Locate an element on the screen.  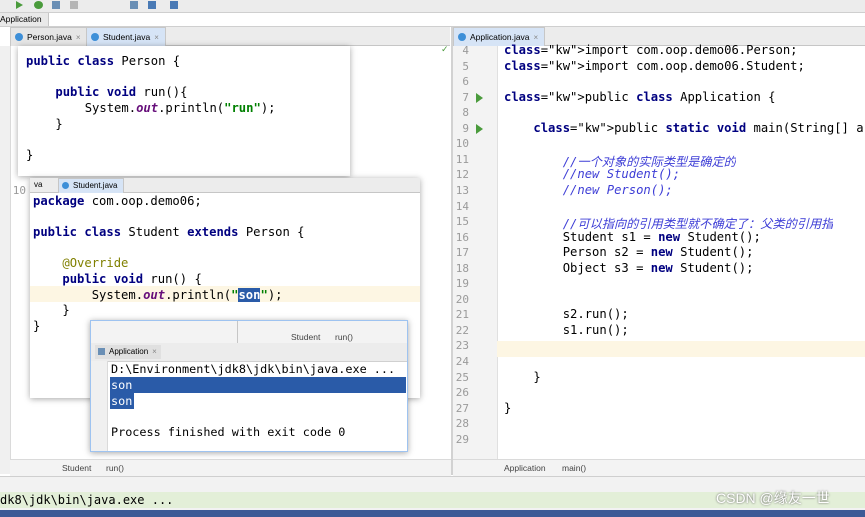
crumb-student: Student is located at coordinates (305, 337).